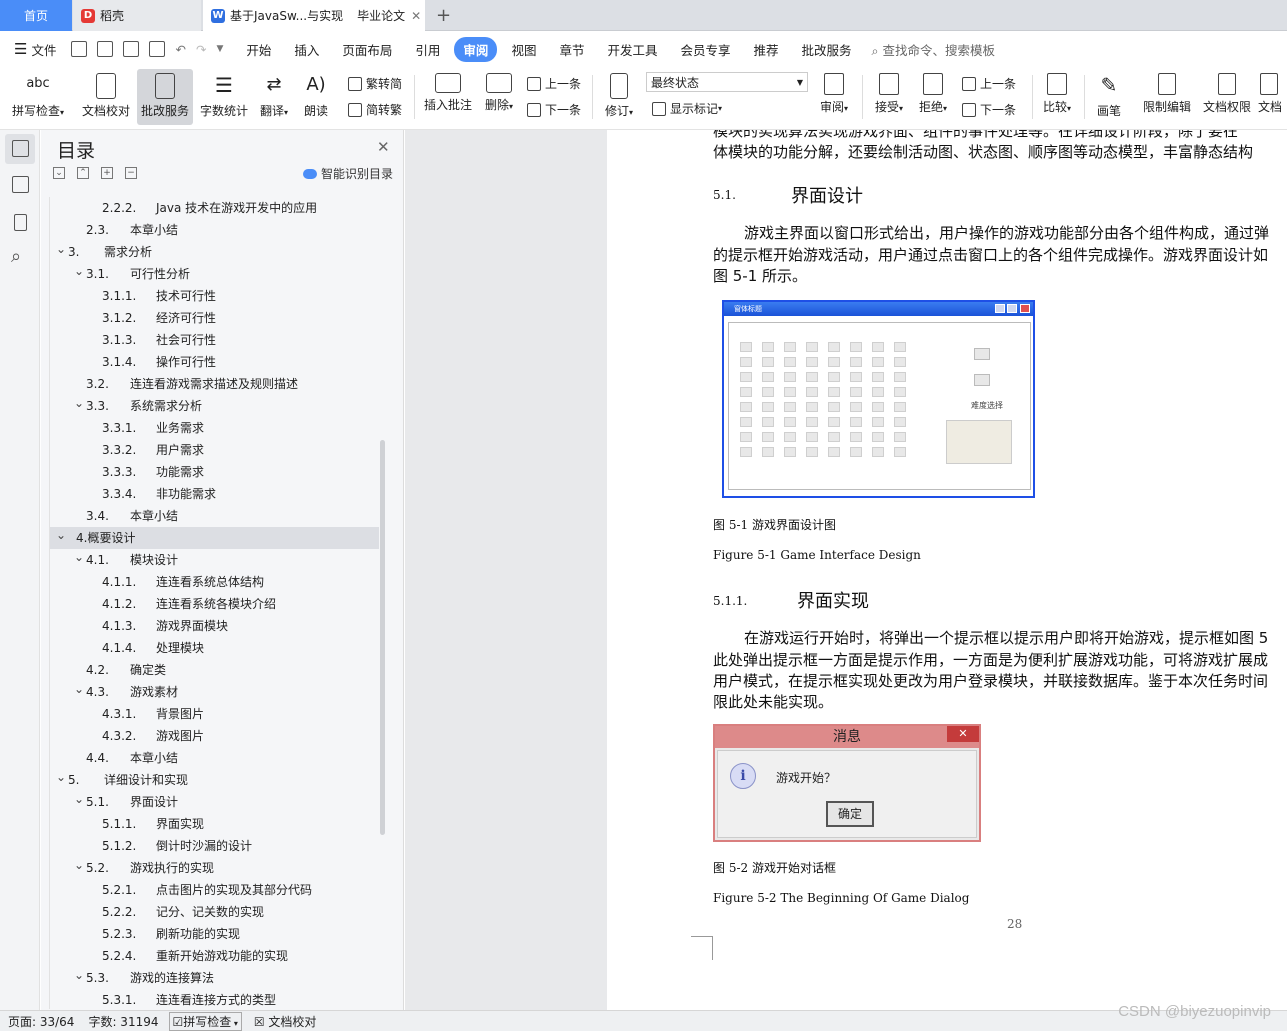 The image size is (1287, 1031). What do you see at coordinates (214, 999) in the screenshot?
I see `toc-item: 5.3.1. 连连看连接方式的类型` at bounding box center [214, 999].